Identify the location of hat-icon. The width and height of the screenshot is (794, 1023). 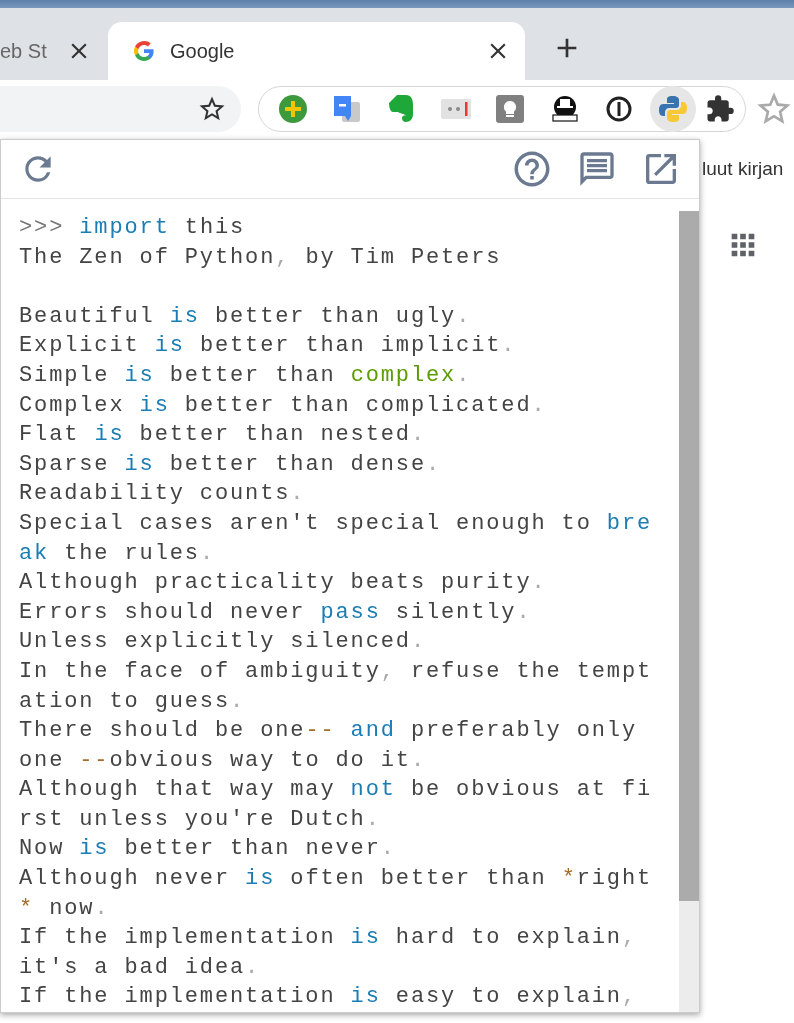
(564, 108).